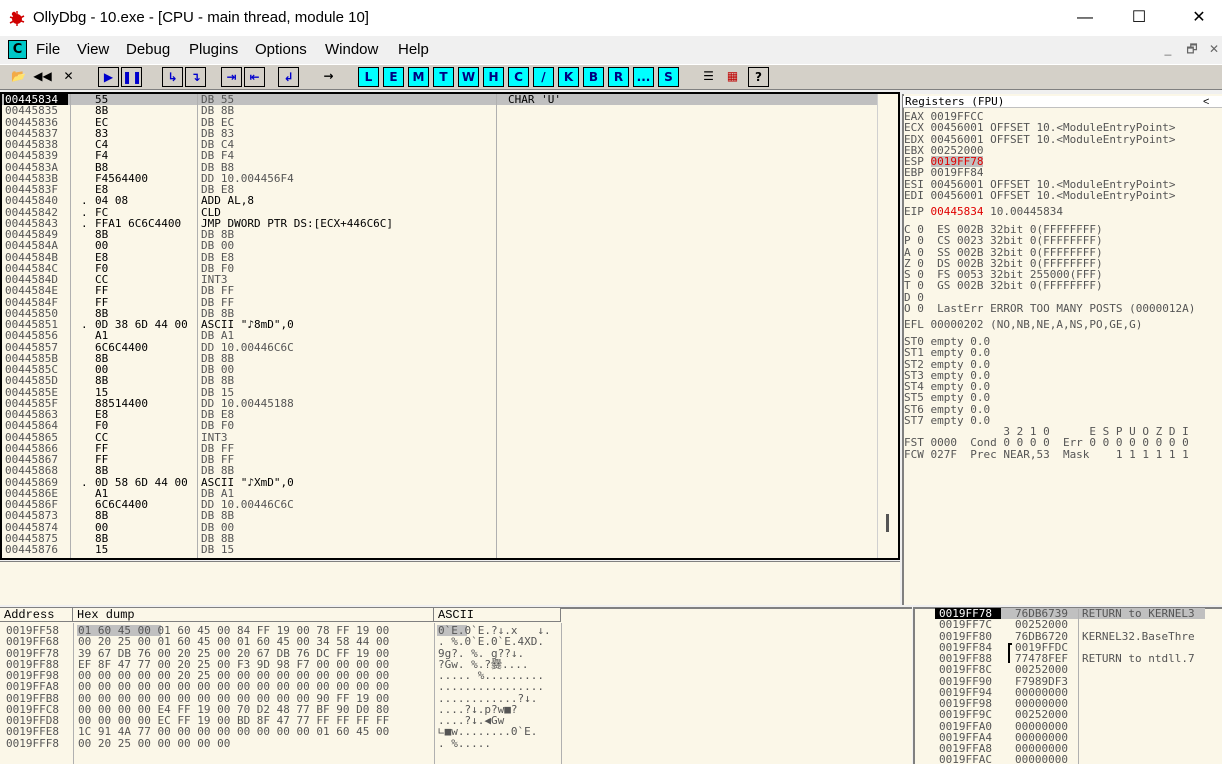 This screenshot has height=764, width=1222. What do you see at coordinates (32, 630) in the screenshot?
I see `dump-address: 0019FF58` at bounding box center [32, 630].